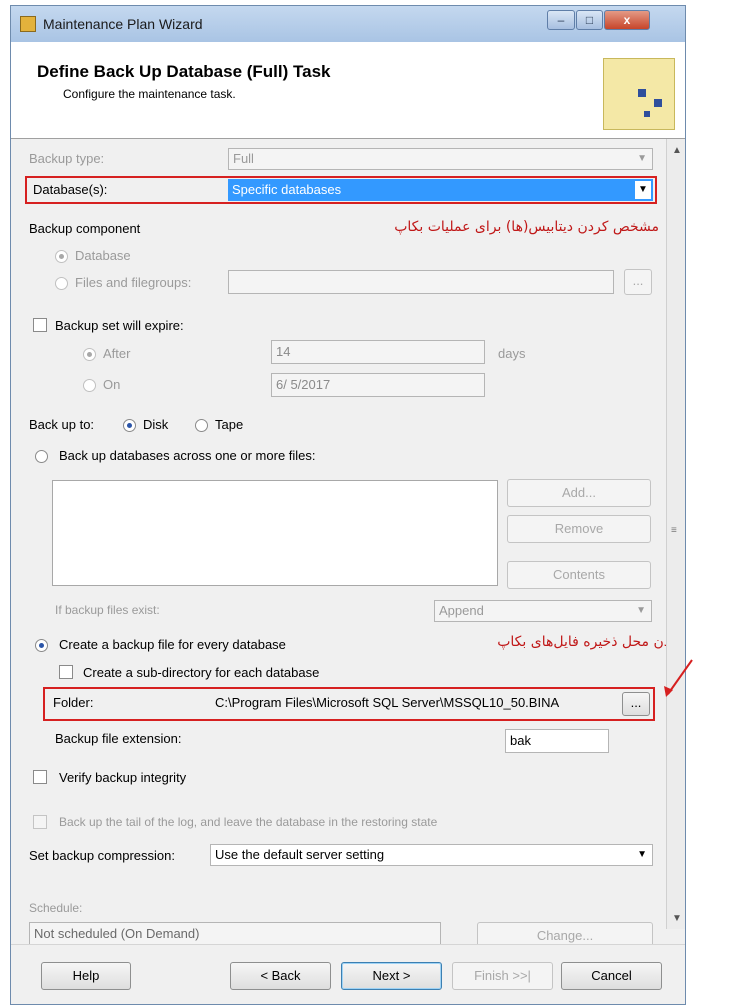  Describe the element at coordinates (149, 94) in the screenshot. I see `page-subtitle: Configure the maintenance task.` at that location.